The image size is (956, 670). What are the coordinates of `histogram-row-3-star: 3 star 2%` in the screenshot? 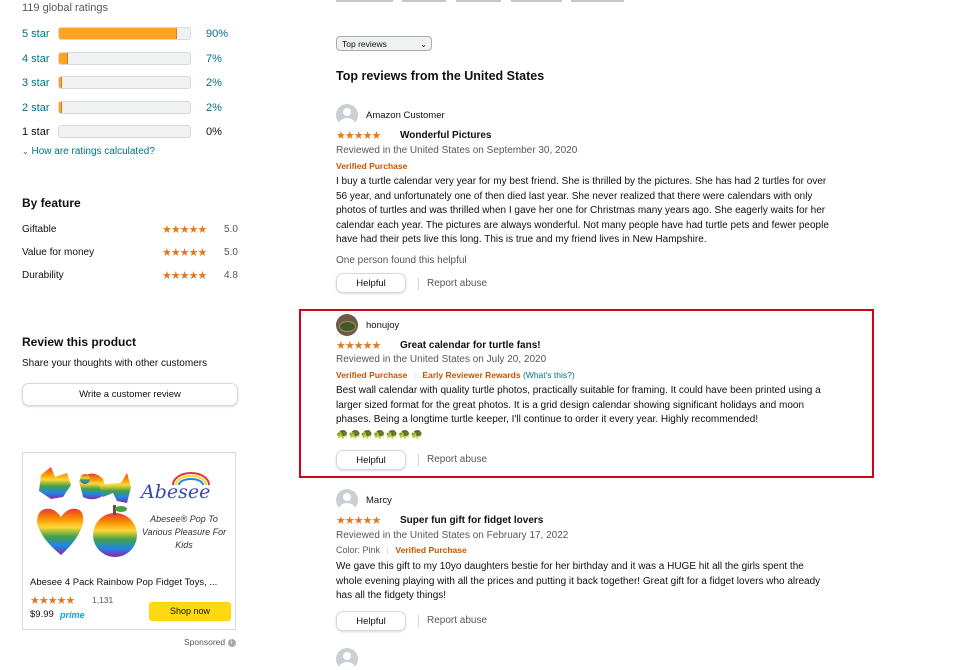 It's located at (127, 83).